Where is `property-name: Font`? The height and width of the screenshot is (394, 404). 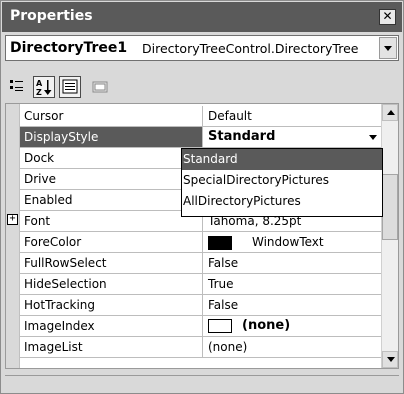
property-name: Font is located at coordinates (111, 221).